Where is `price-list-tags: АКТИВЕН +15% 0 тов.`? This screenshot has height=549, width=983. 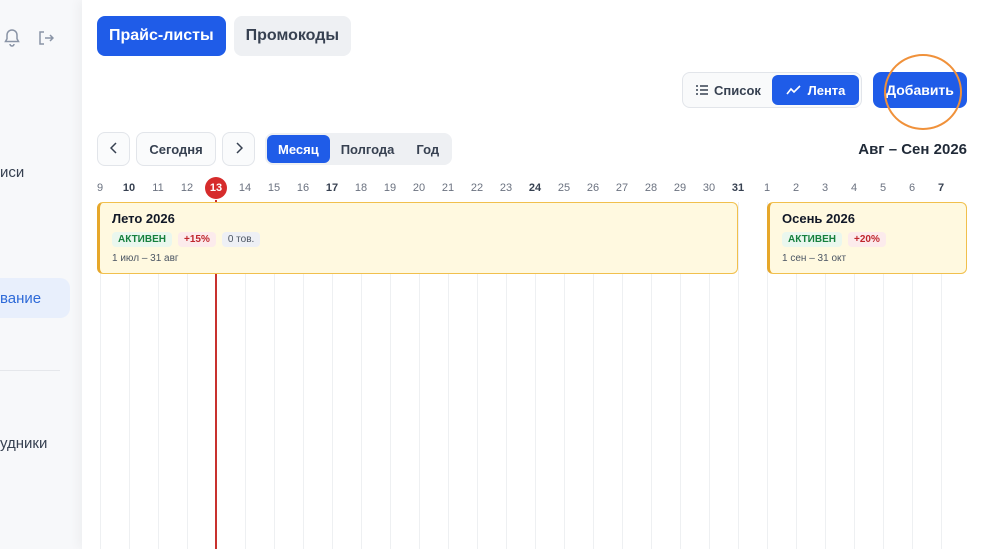
price-list-tags: АКТИВЕН +15% 0 тов. is located at coordinates (418, 239).